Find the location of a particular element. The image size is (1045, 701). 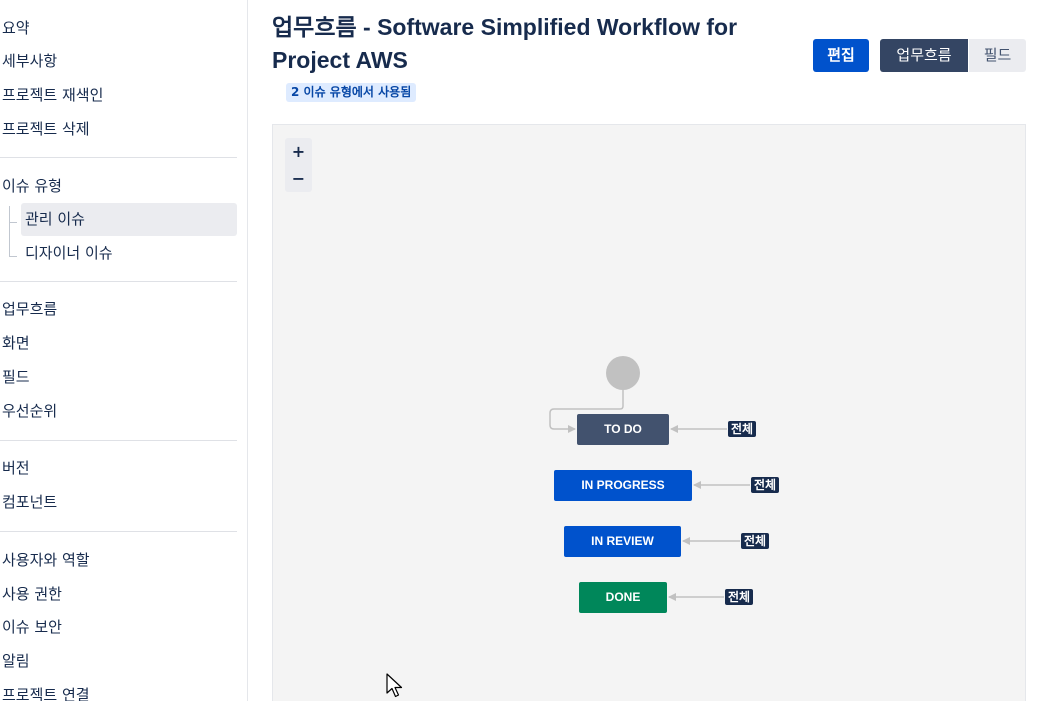

sidebar-item-permissions: 사용 권한 is located at coordinates (32, 594).